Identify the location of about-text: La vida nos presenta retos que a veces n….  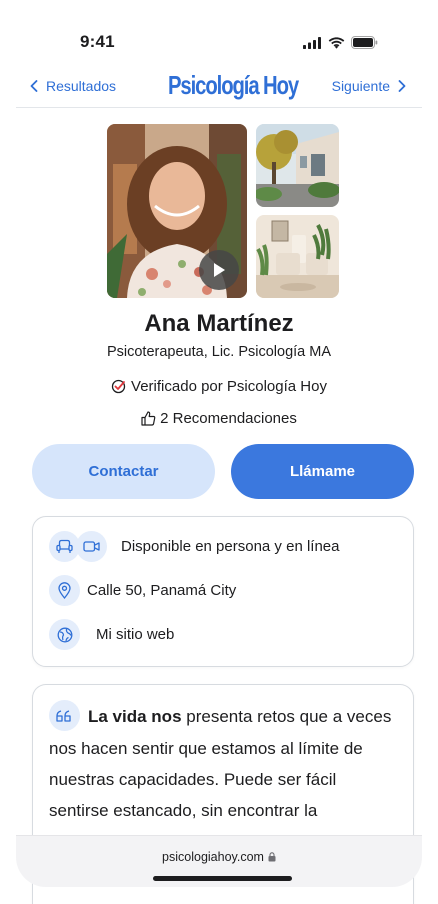
(222, 763).